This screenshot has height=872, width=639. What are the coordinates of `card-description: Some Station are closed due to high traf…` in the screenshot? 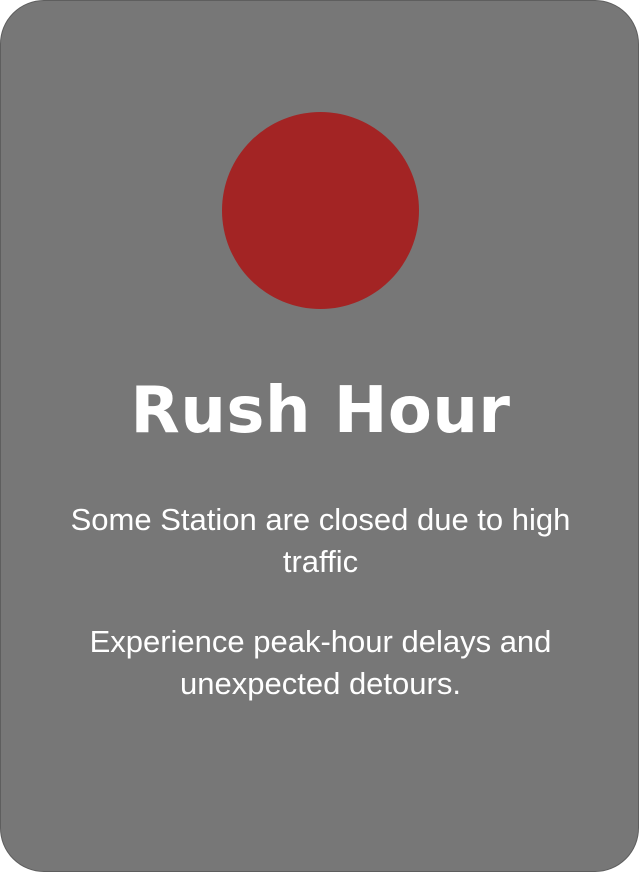 It's located at (320, 540).